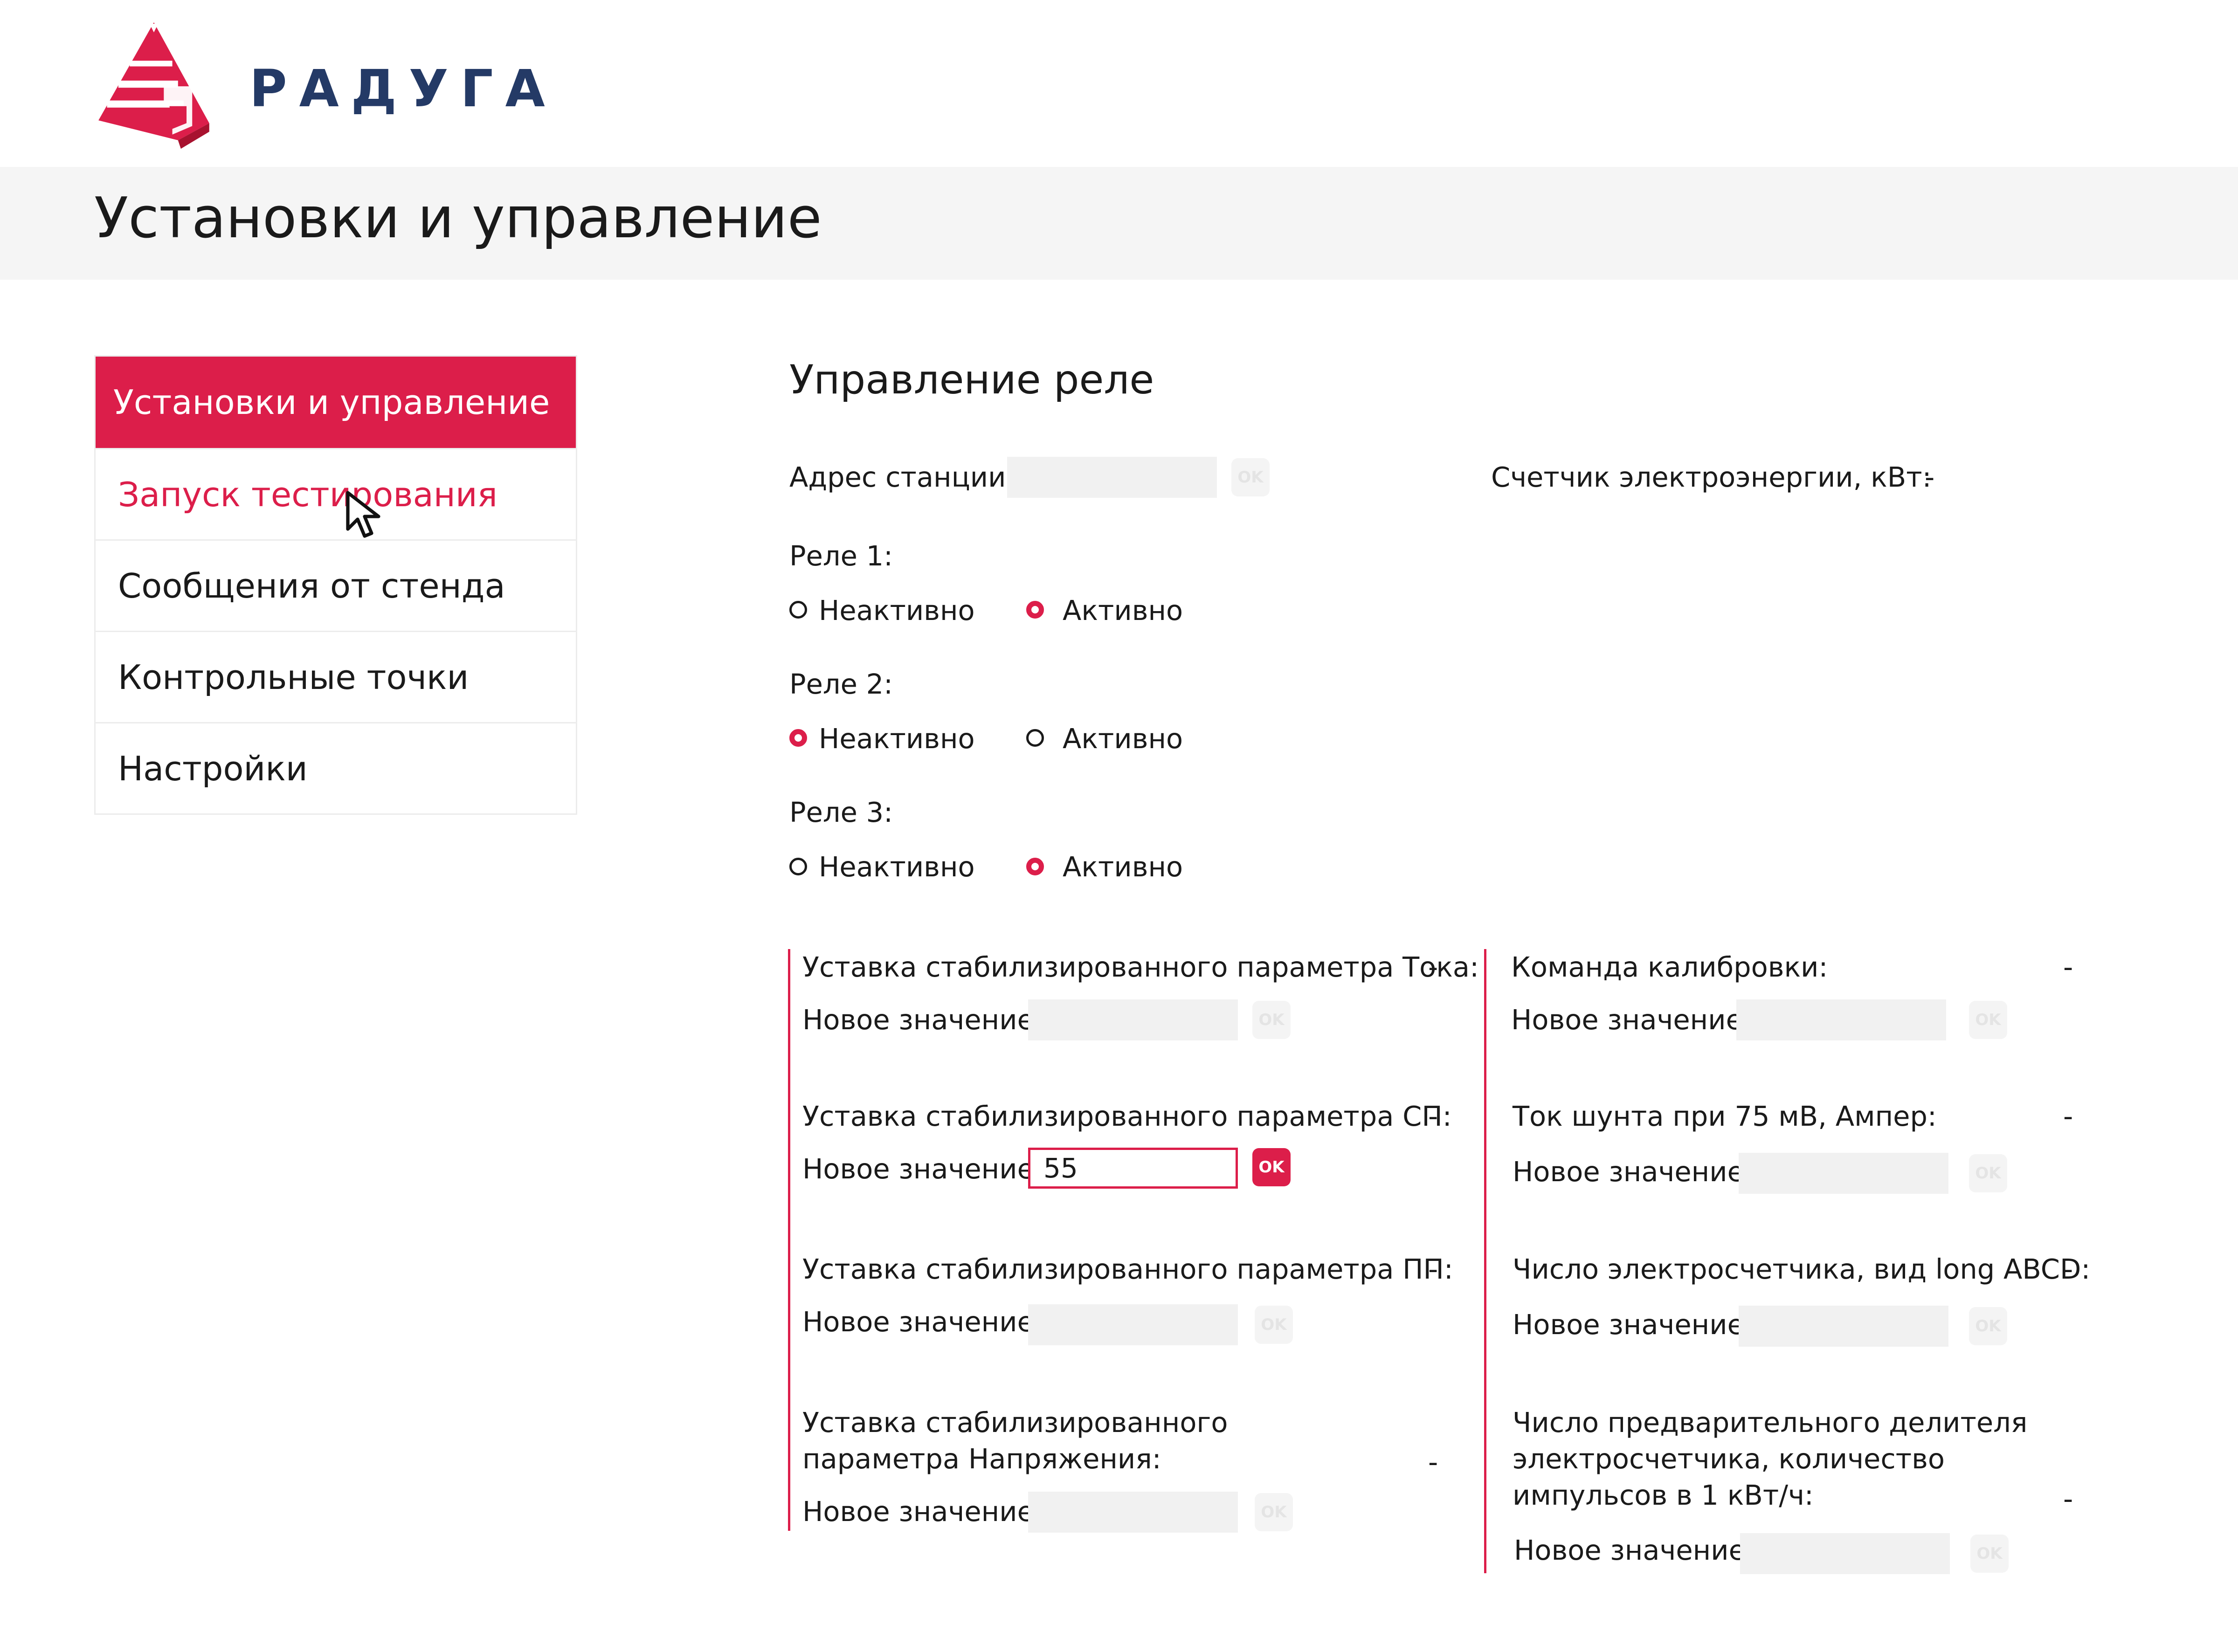  I want to click on prescaler-input, so click(1845, 1554).